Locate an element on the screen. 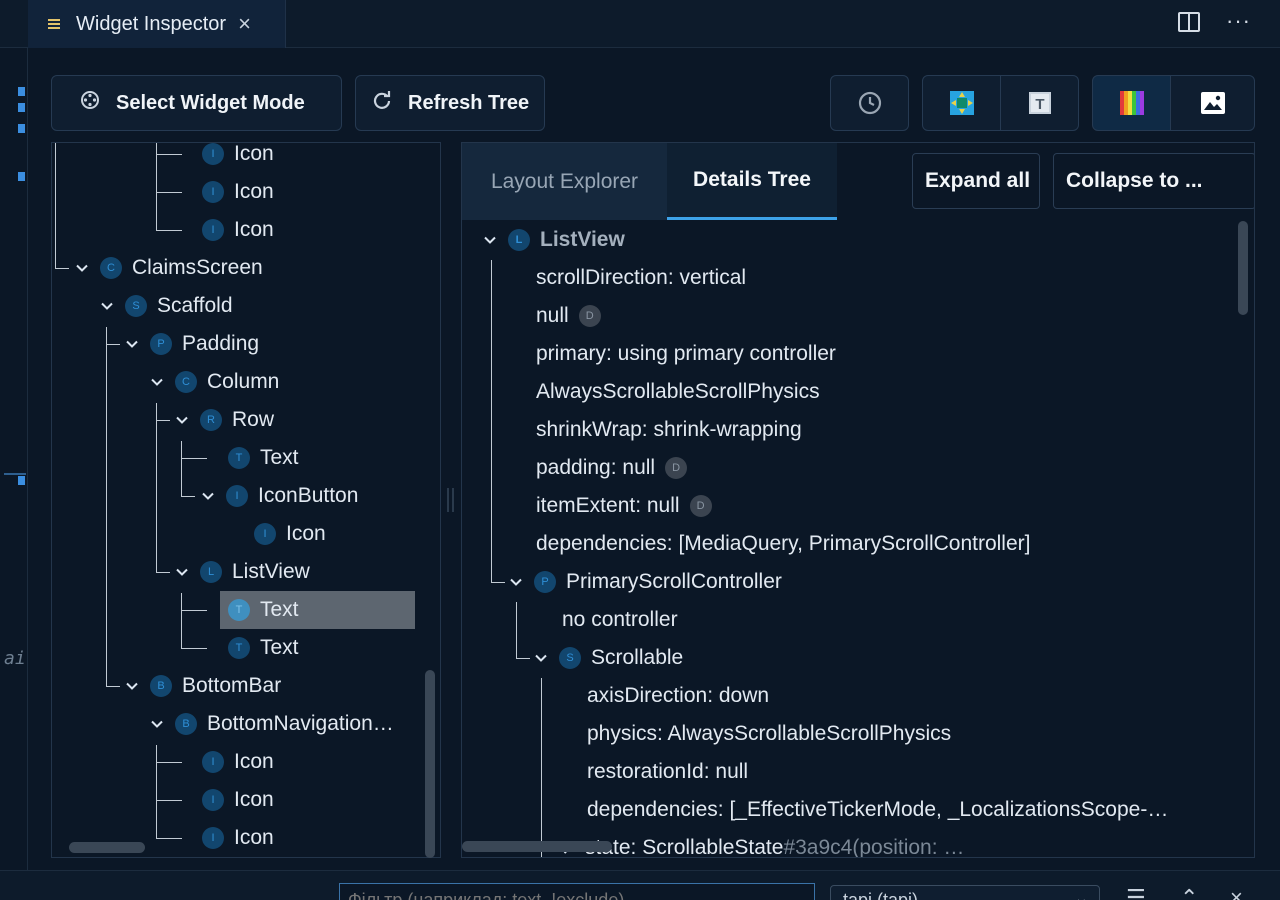 This screenshot has width=1280, height=900. repaint-rainbow-button is located at coordinates (1131, 103).